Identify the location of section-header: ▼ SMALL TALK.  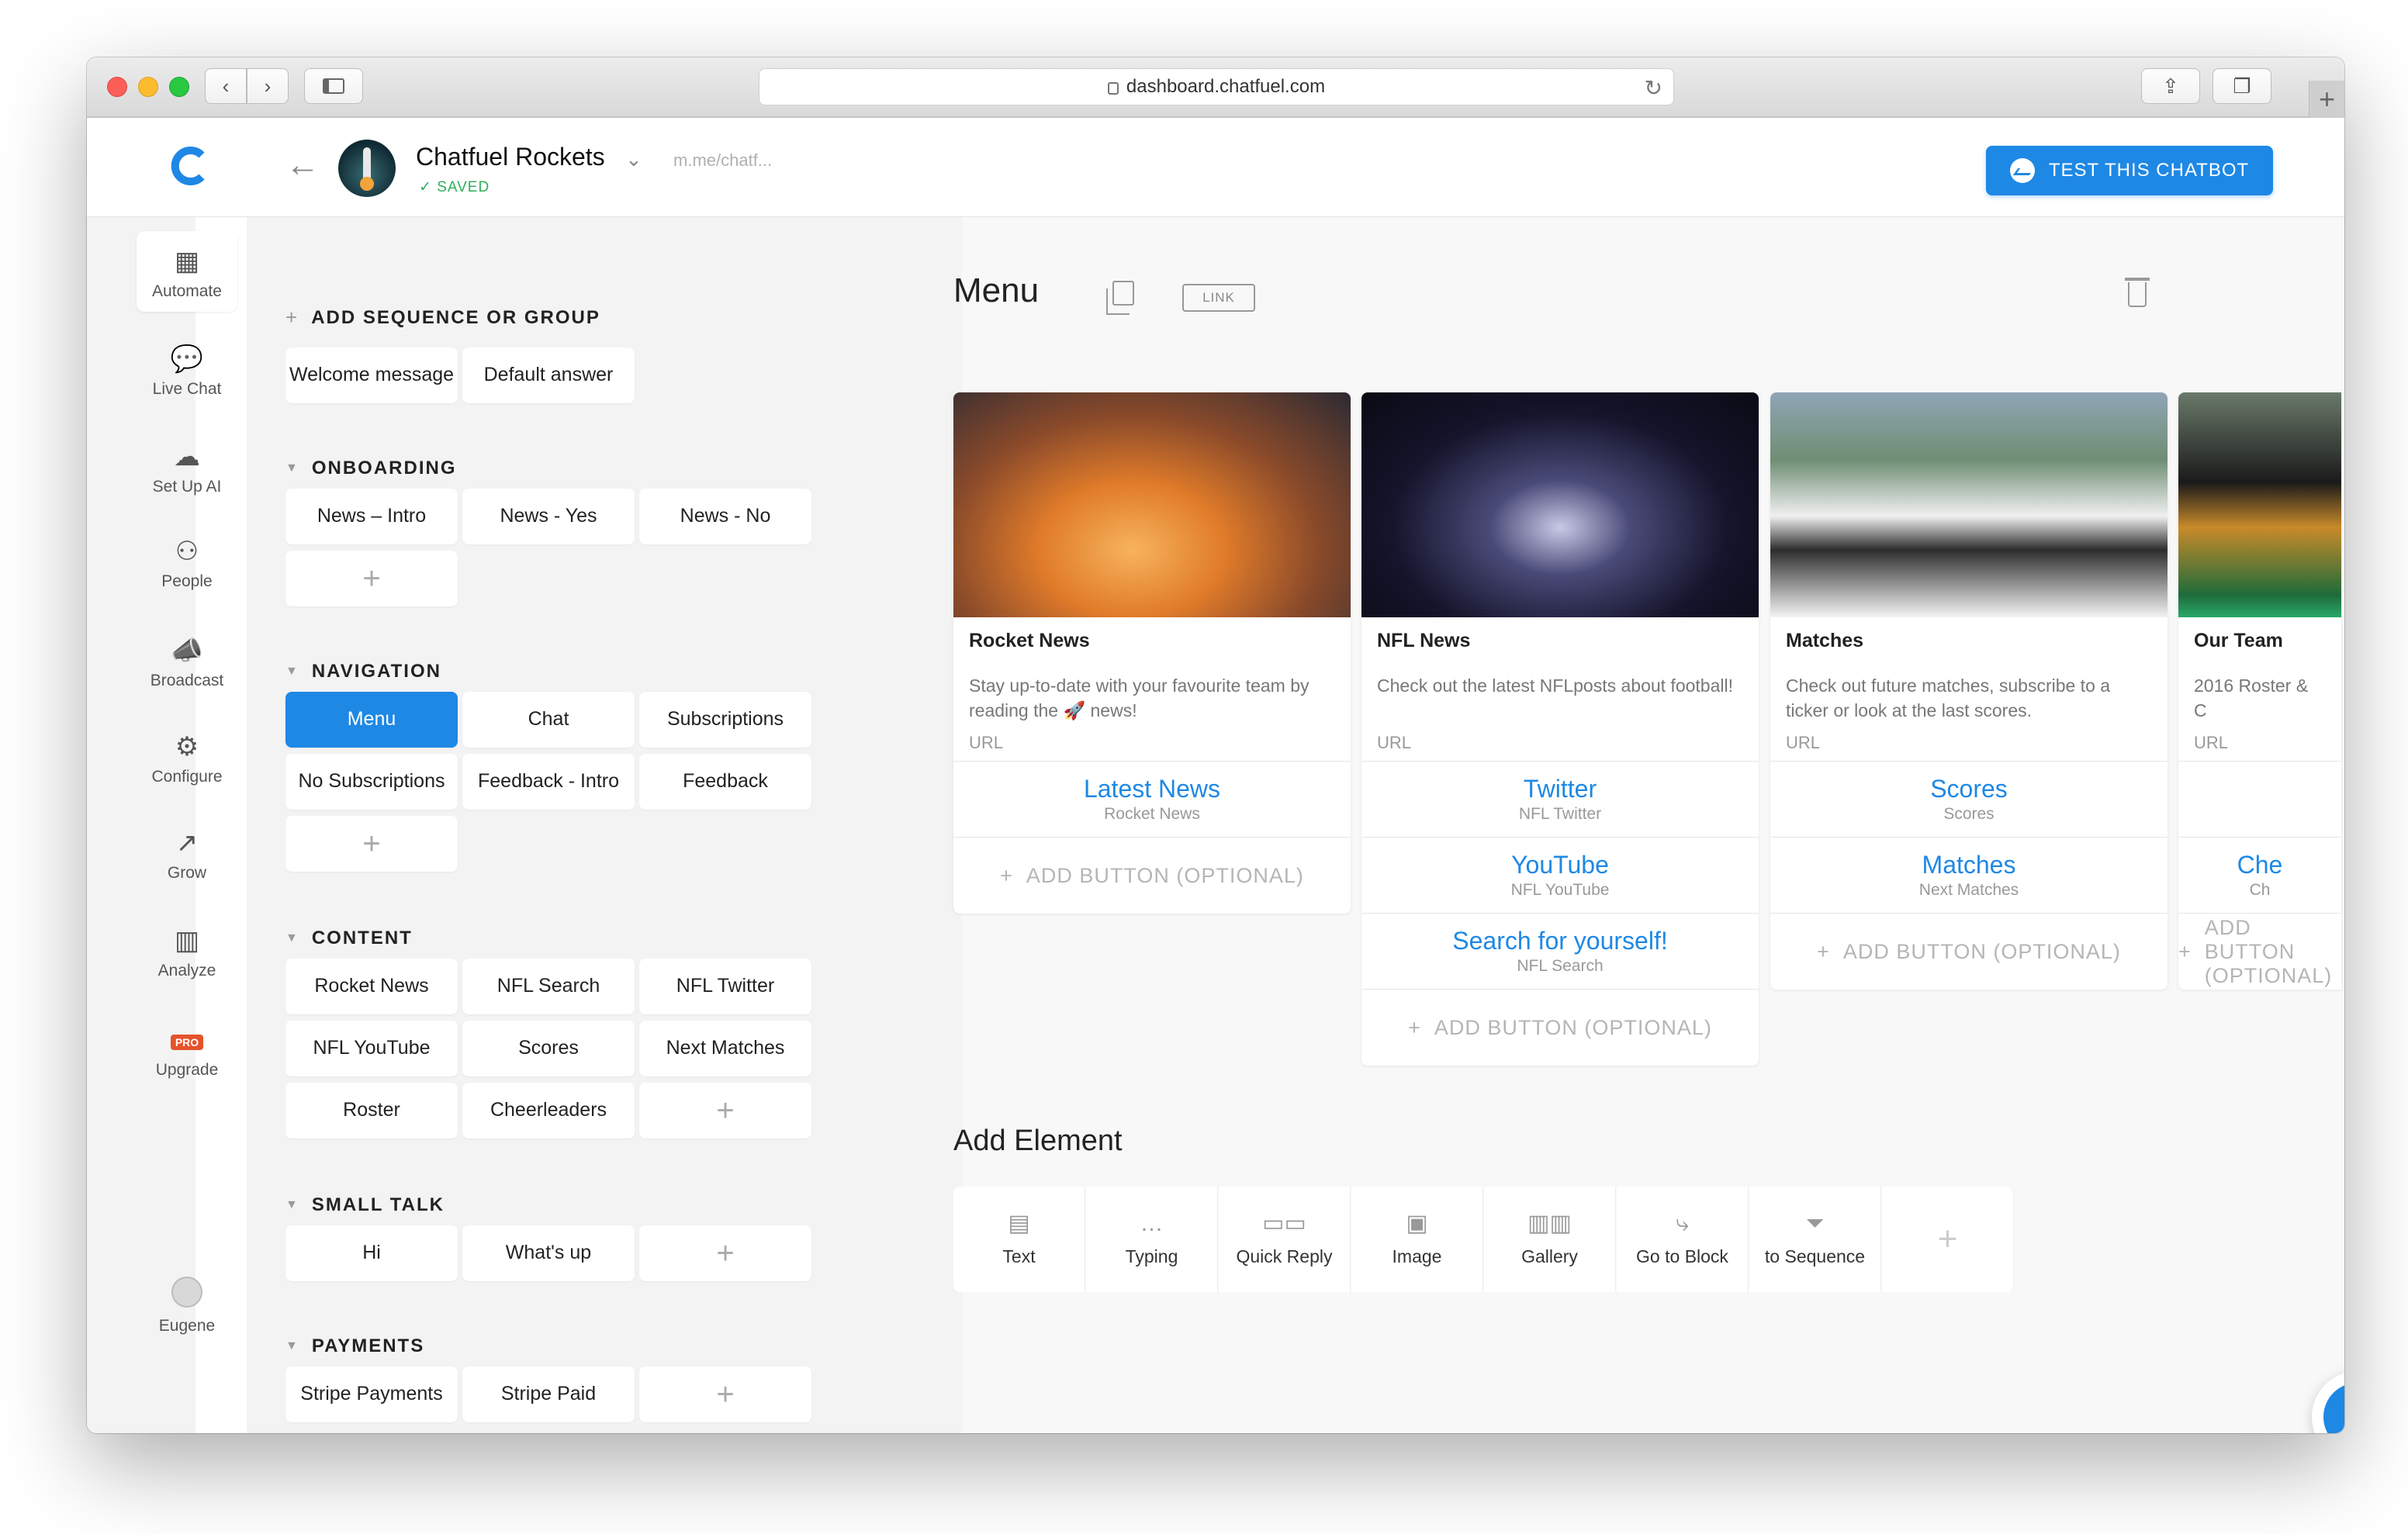
(365, 1205).